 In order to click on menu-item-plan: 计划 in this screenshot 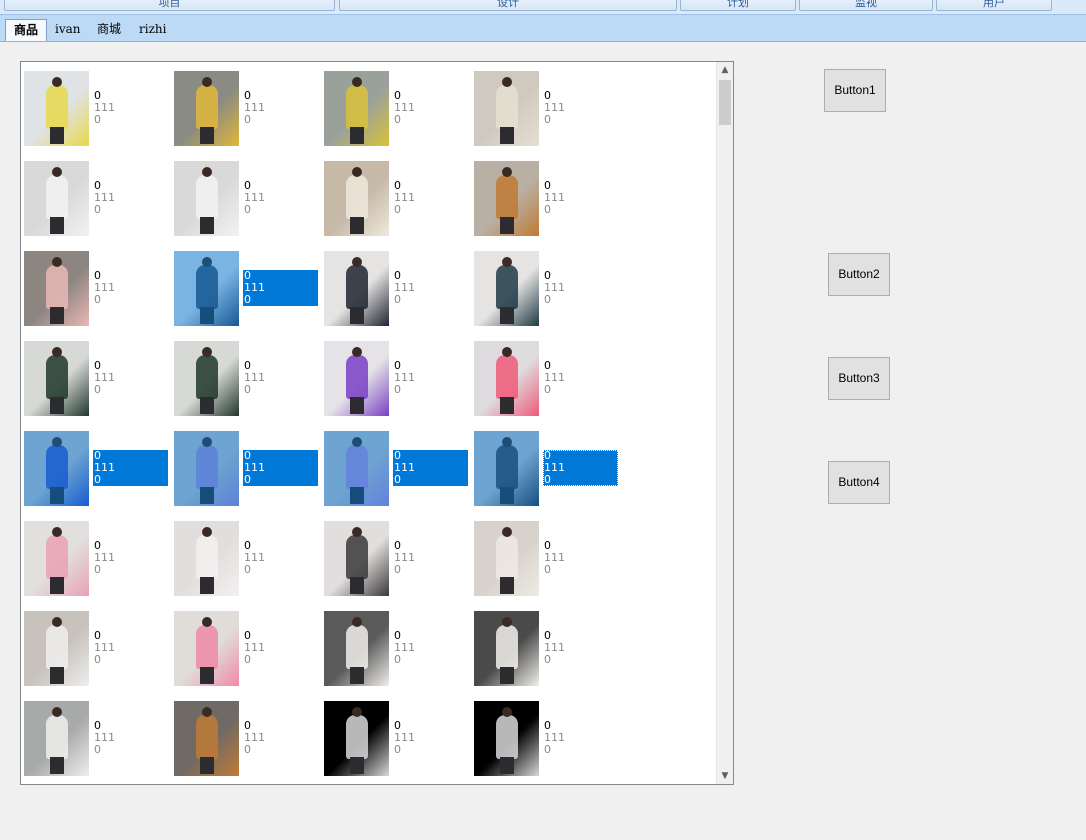, I will do `click(738, 5)`.